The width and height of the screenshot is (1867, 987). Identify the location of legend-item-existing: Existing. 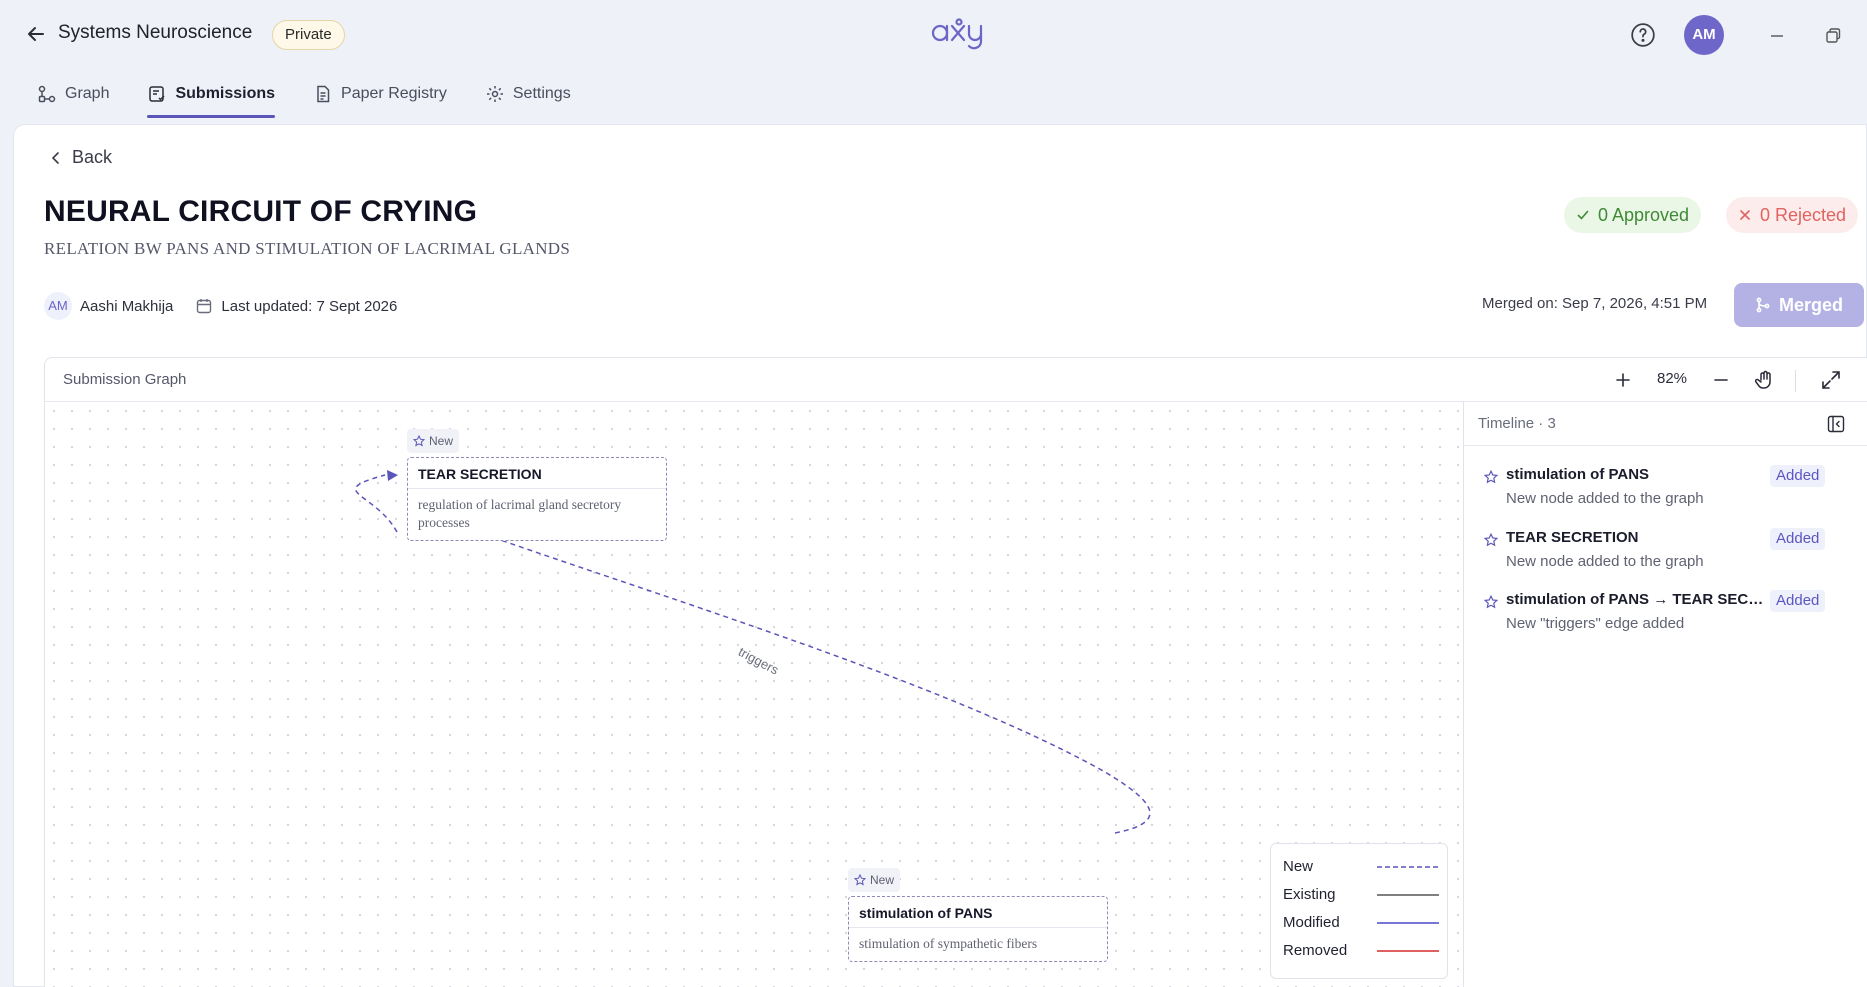
(1361, 894).